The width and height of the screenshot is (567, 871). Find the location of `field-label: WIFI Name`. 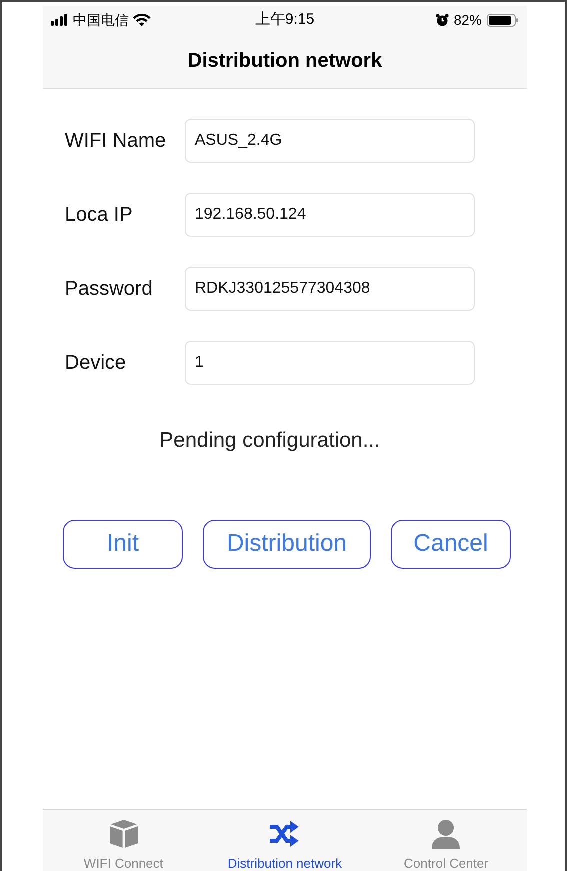

field-label: WIFI Name is located at coordinates (116, 141).